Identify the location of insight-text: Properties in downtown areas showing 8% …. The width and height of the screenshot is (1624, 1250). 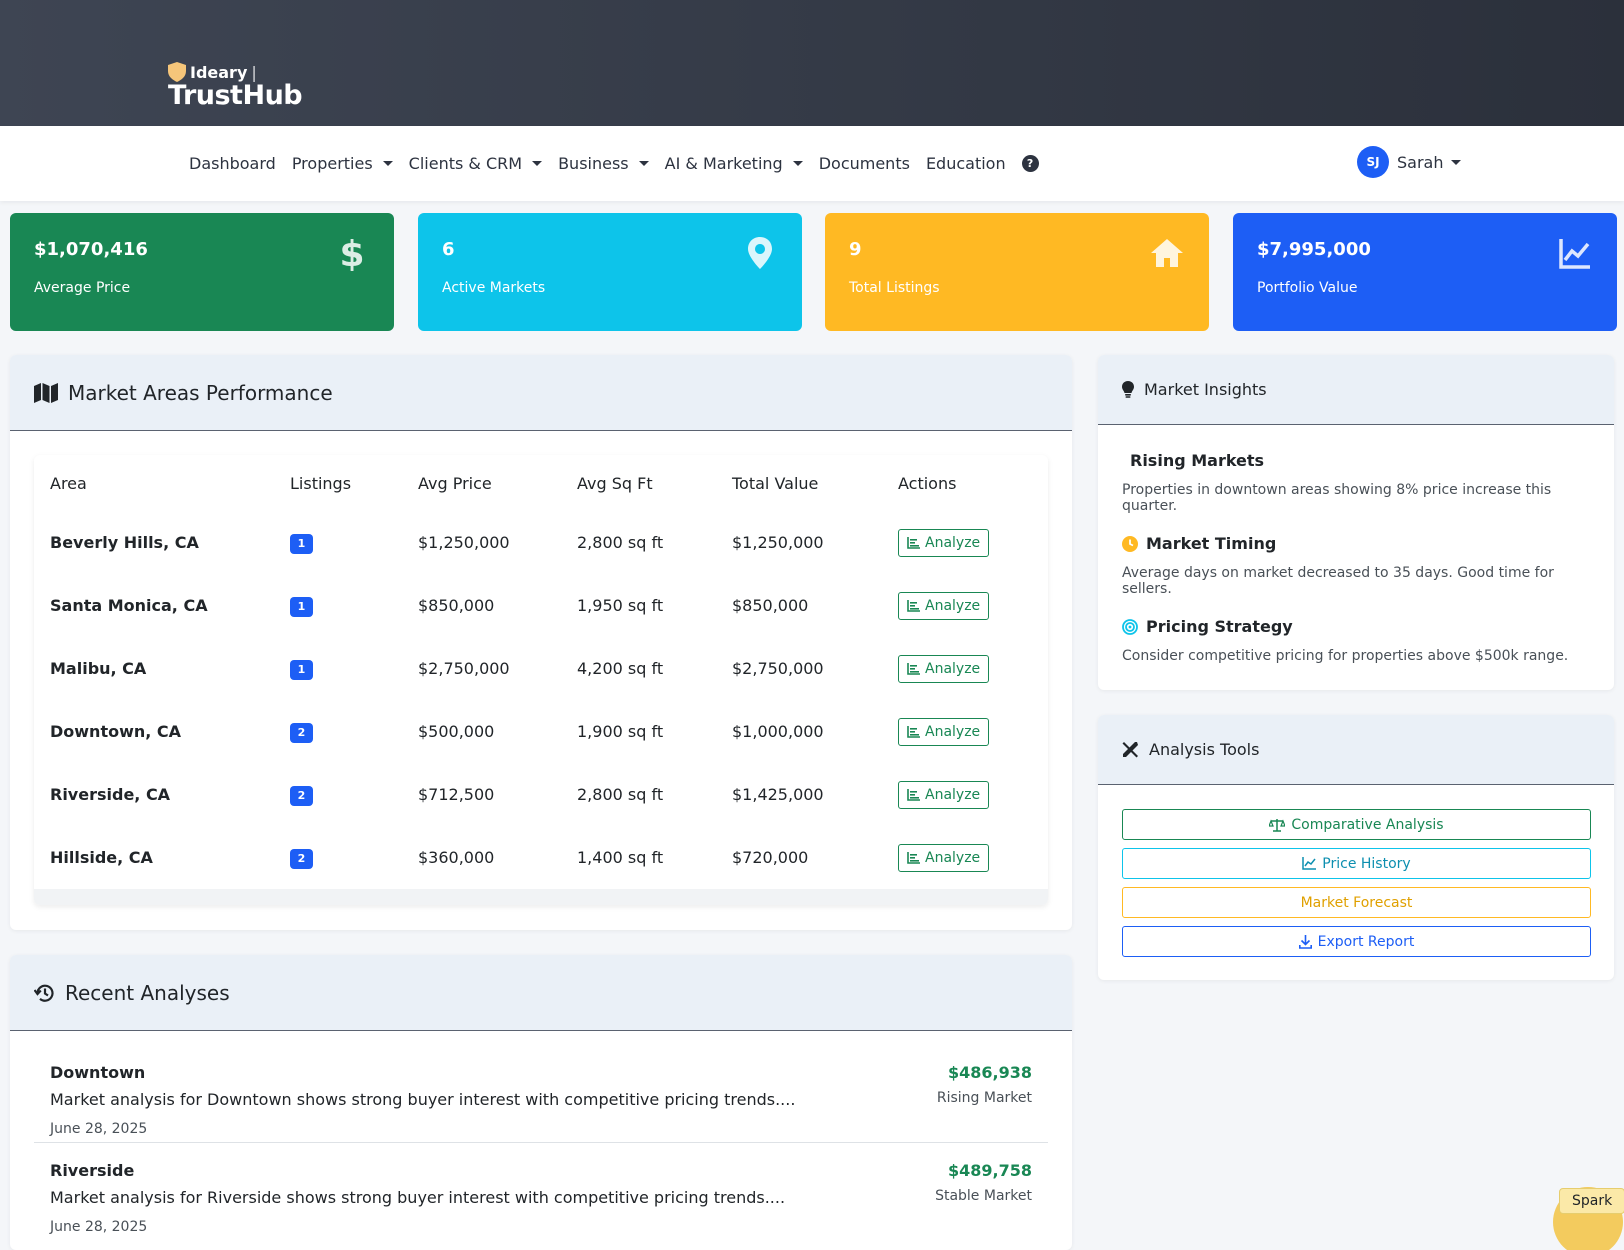
(1337, 498).